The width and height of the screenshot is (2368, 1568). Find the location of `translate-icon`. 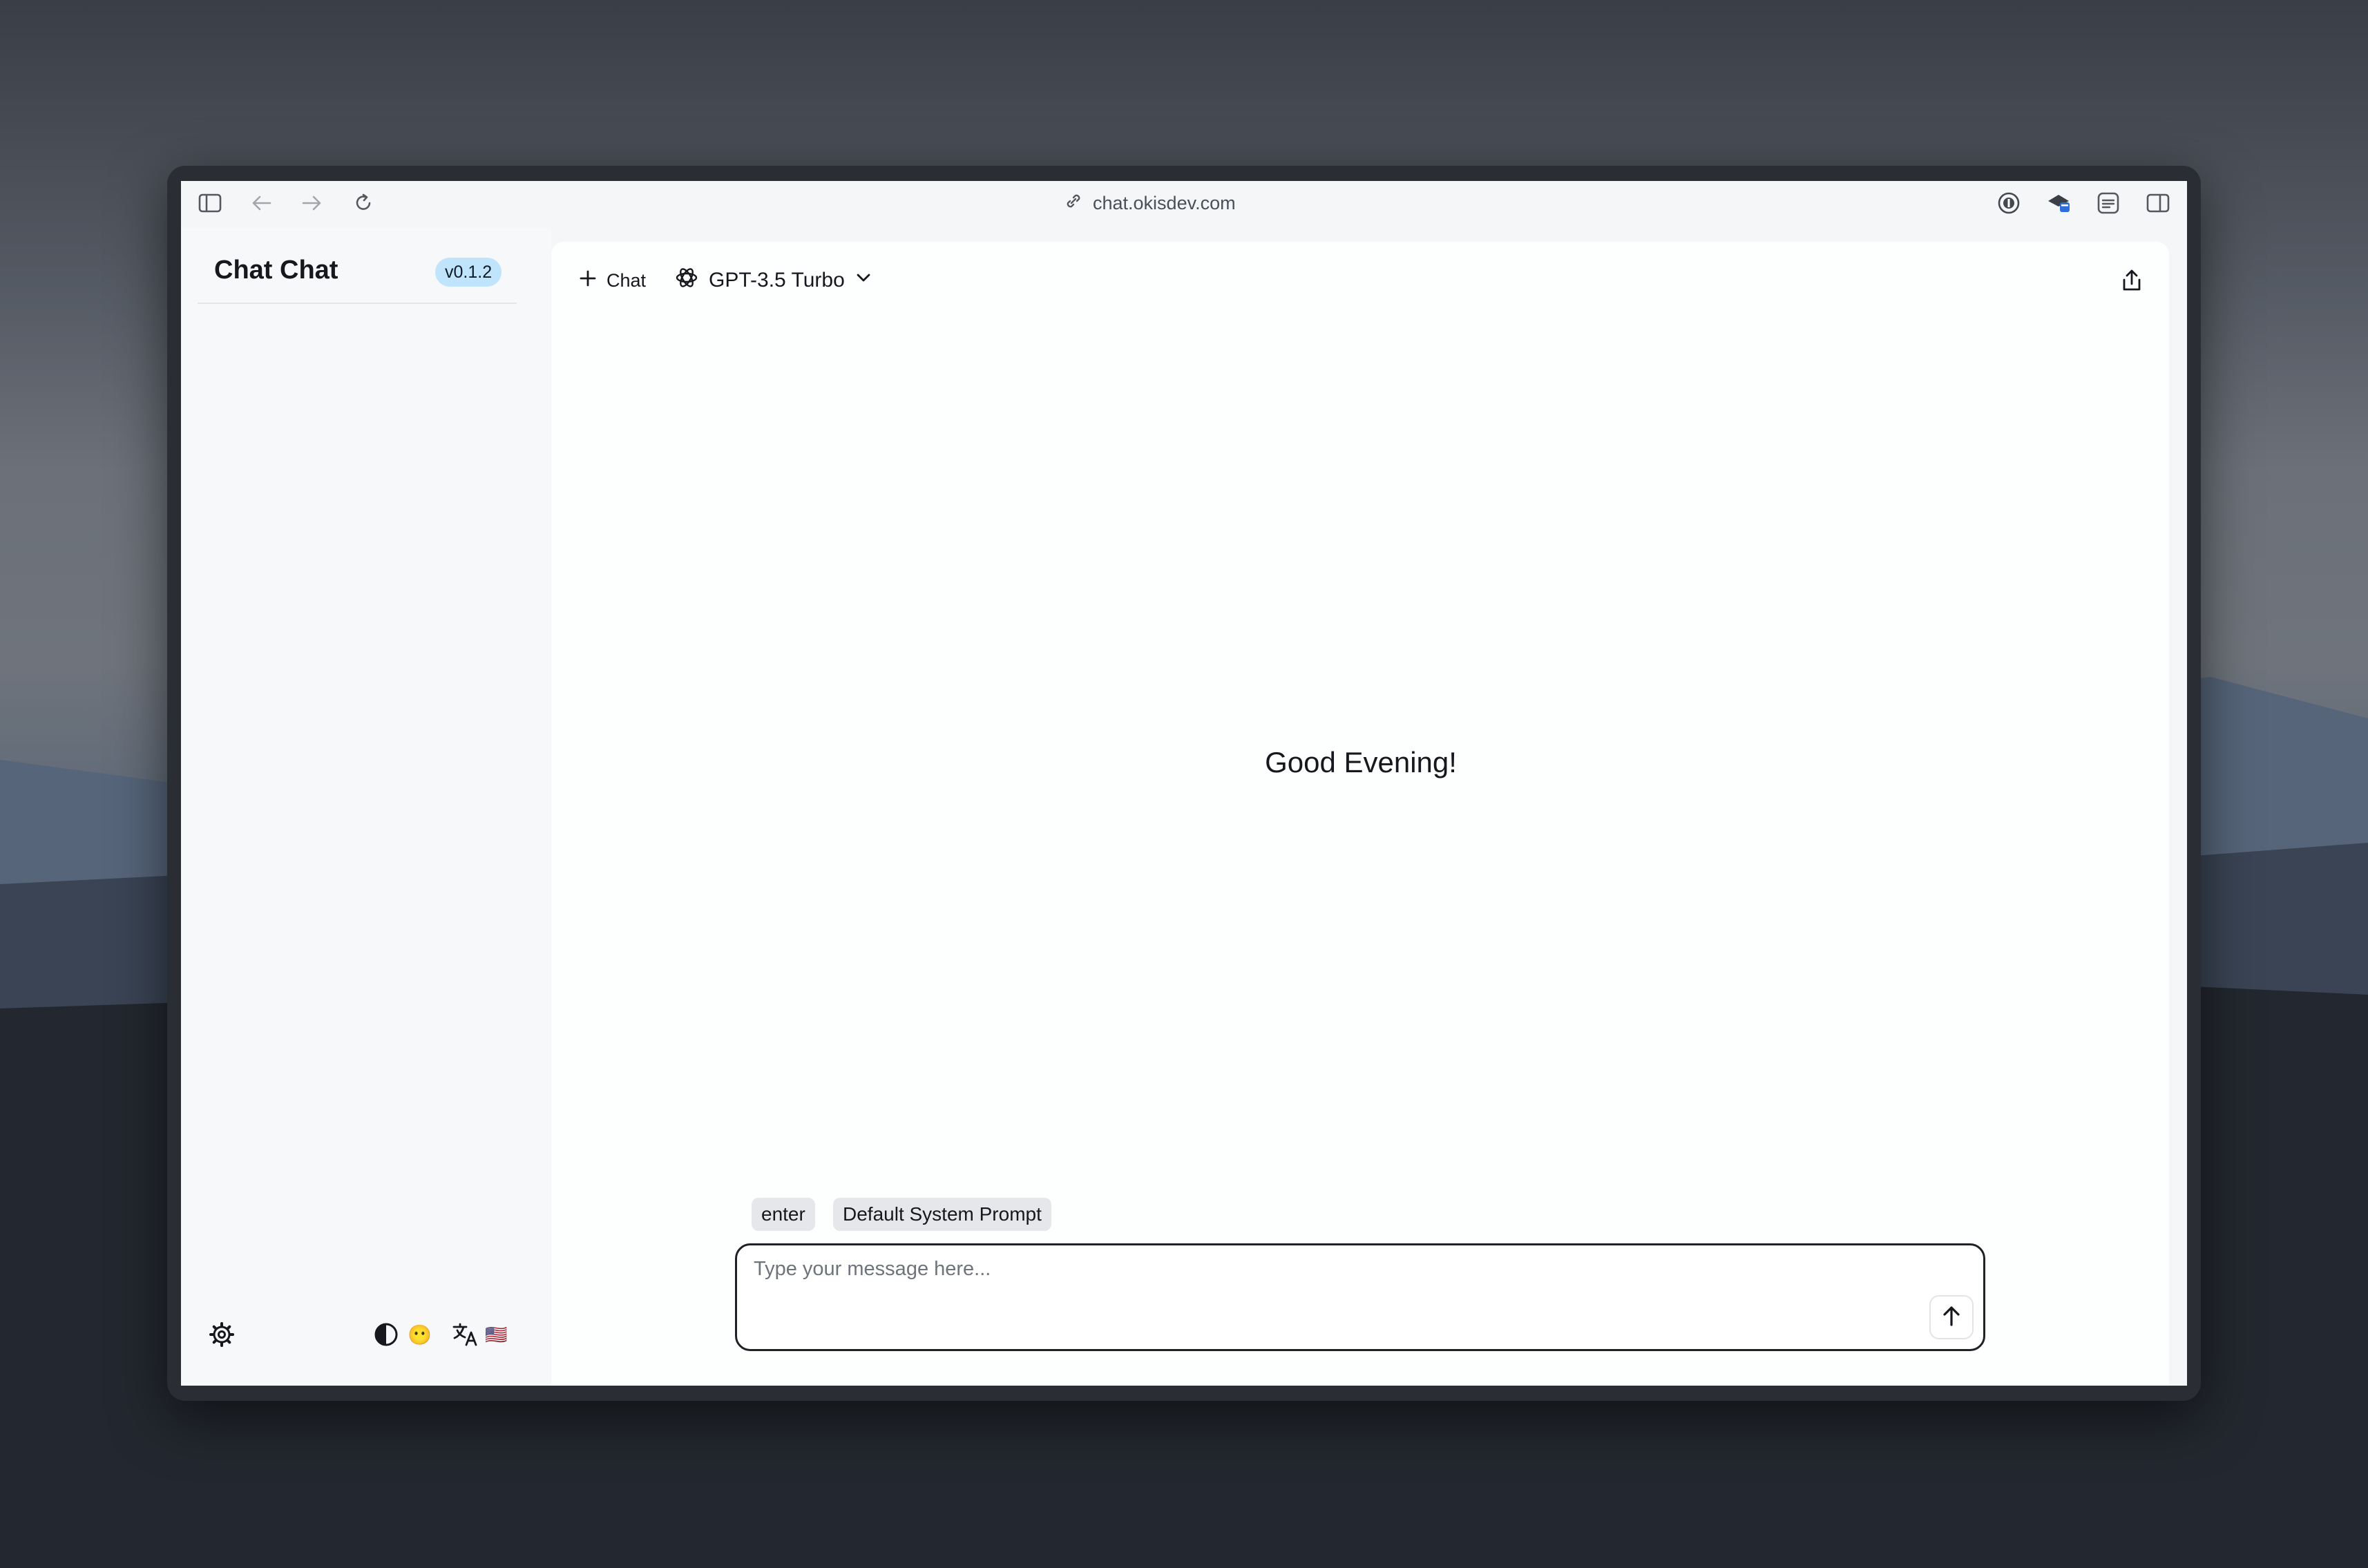

translate-icon is located at coordinates (465, 1334).